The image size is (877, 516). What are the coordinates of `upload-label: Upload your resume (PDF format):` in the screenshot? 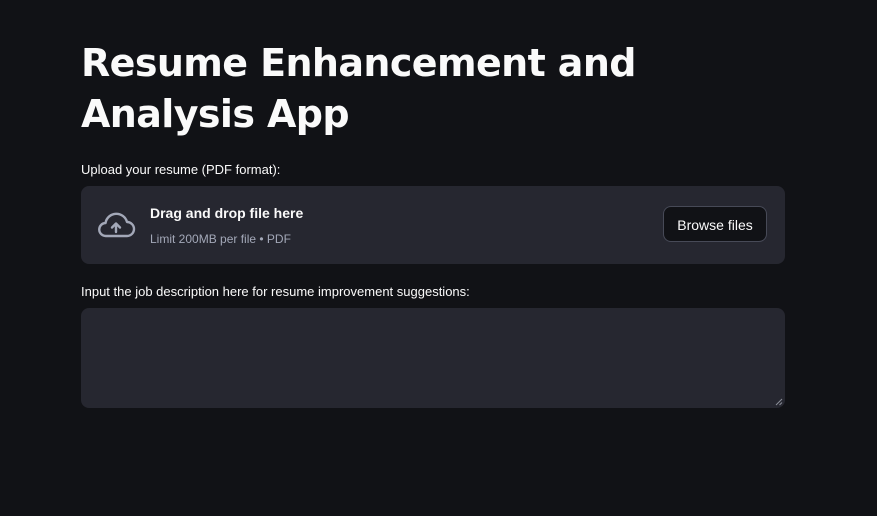 It's located at (181, 169).